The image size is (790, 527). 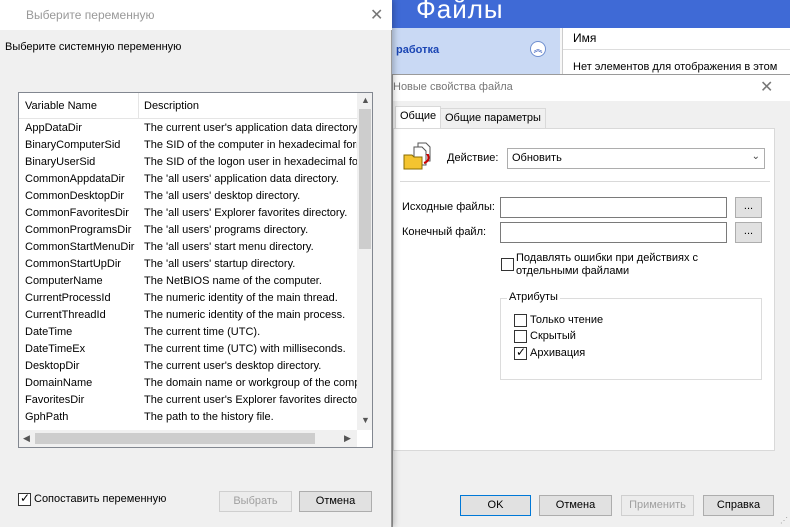 I want to click on variable-name-cell: CurrentThreadId, so click(x=65, y=315).